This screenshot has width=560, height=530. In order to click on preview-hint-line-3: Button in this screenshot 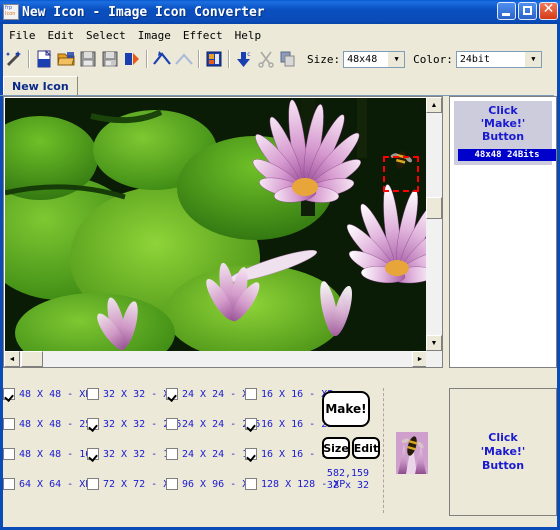, I will do `click(503, 465)`.